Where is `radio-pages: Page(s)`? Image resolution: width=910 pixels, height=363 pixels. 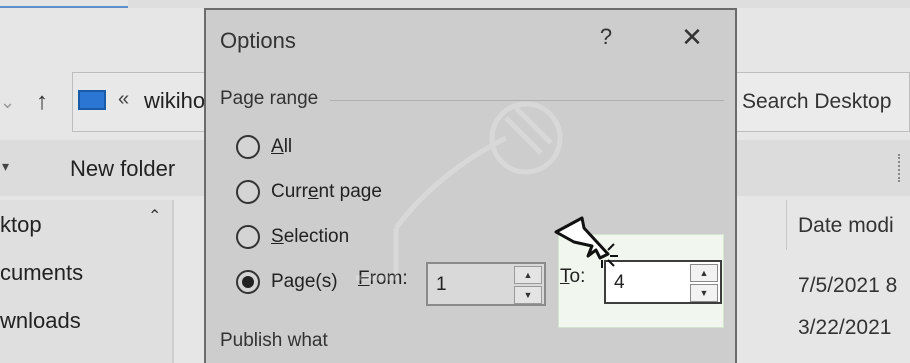
radio-pages: Page(s) is located at coordinates (287, 282).